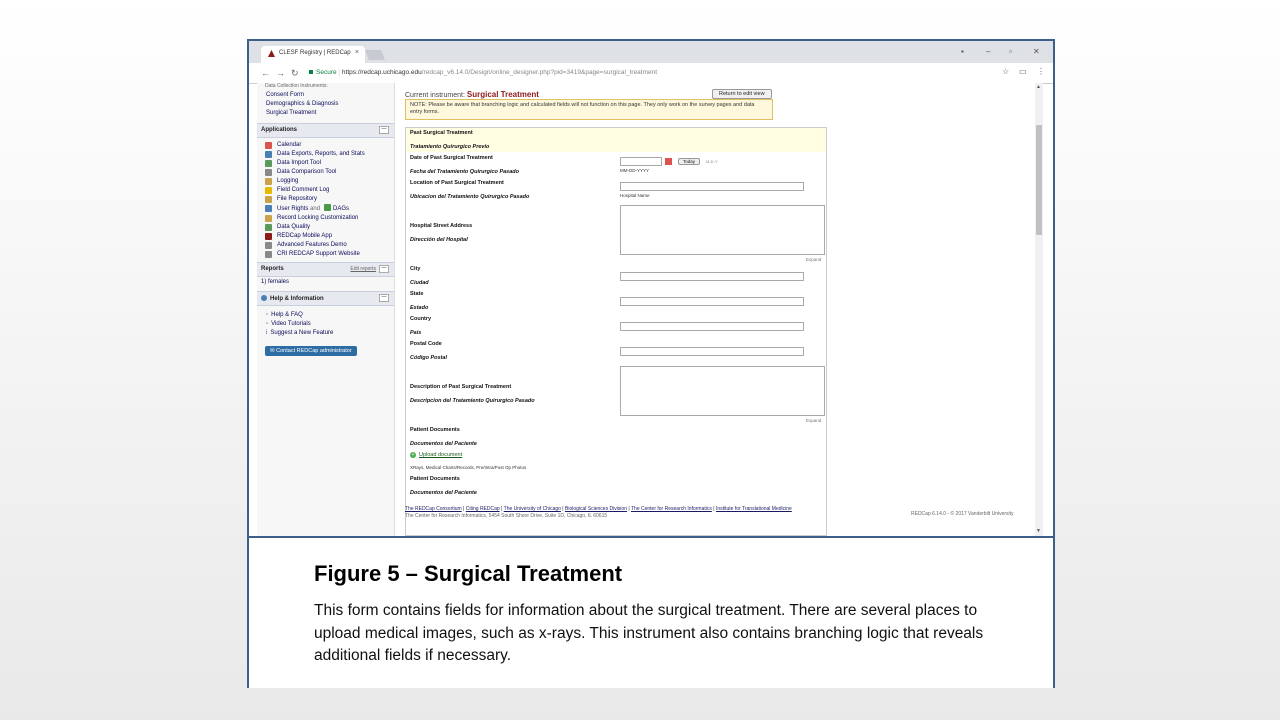 This screenshot has height=720, width=1280. Describe the element at coordinates (461, 387) in the screenshot. I see `description-label-en: Description of Past Surgical Treatment` at that location.